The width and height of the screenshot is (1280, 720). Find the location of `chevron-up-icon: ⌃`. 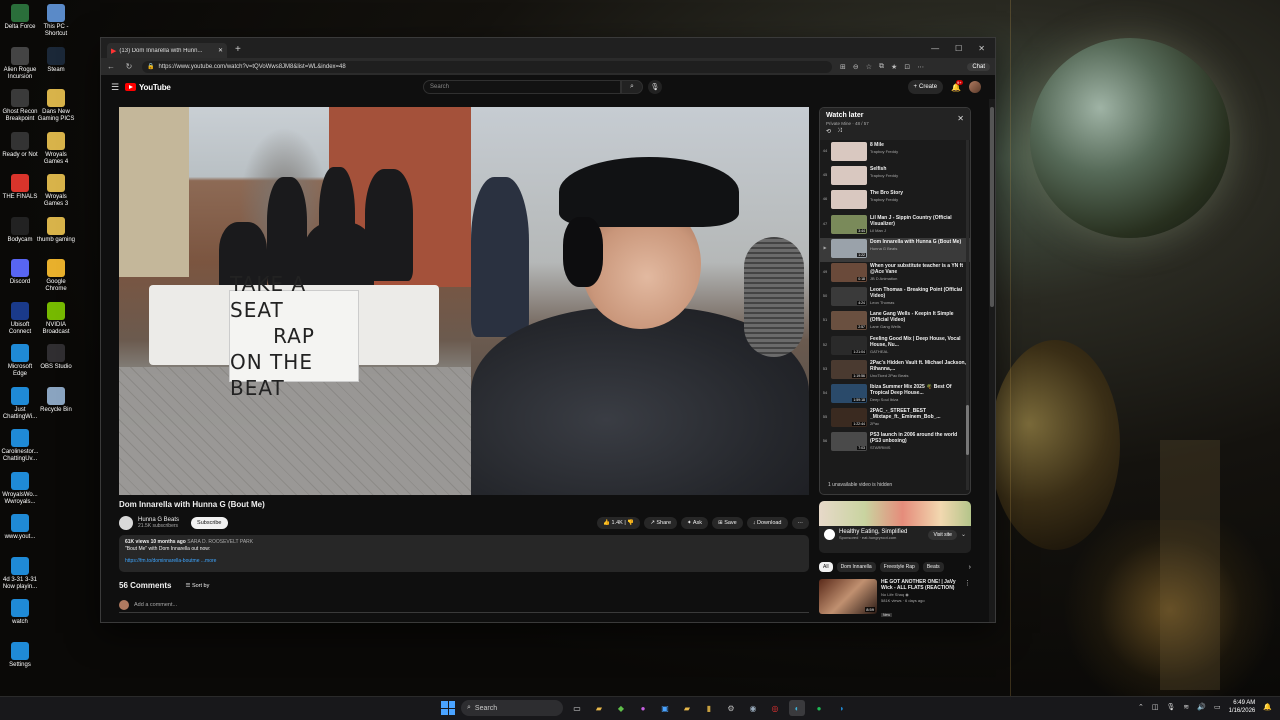

chevron-up-icon: ⌃ is located at coordinates (1141, 707).